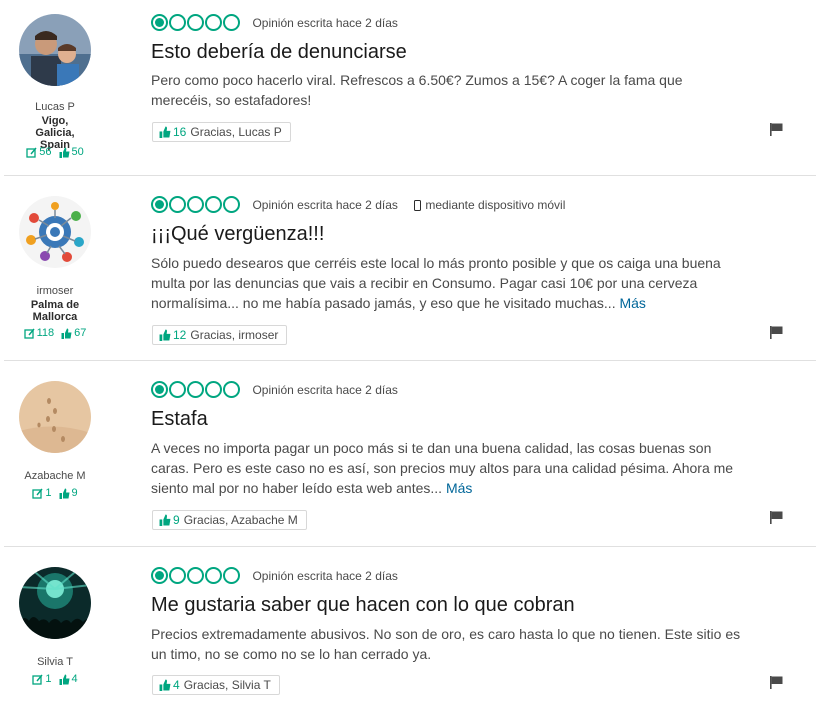  I want to click on member-info: Azabache M, so click(55, 476).